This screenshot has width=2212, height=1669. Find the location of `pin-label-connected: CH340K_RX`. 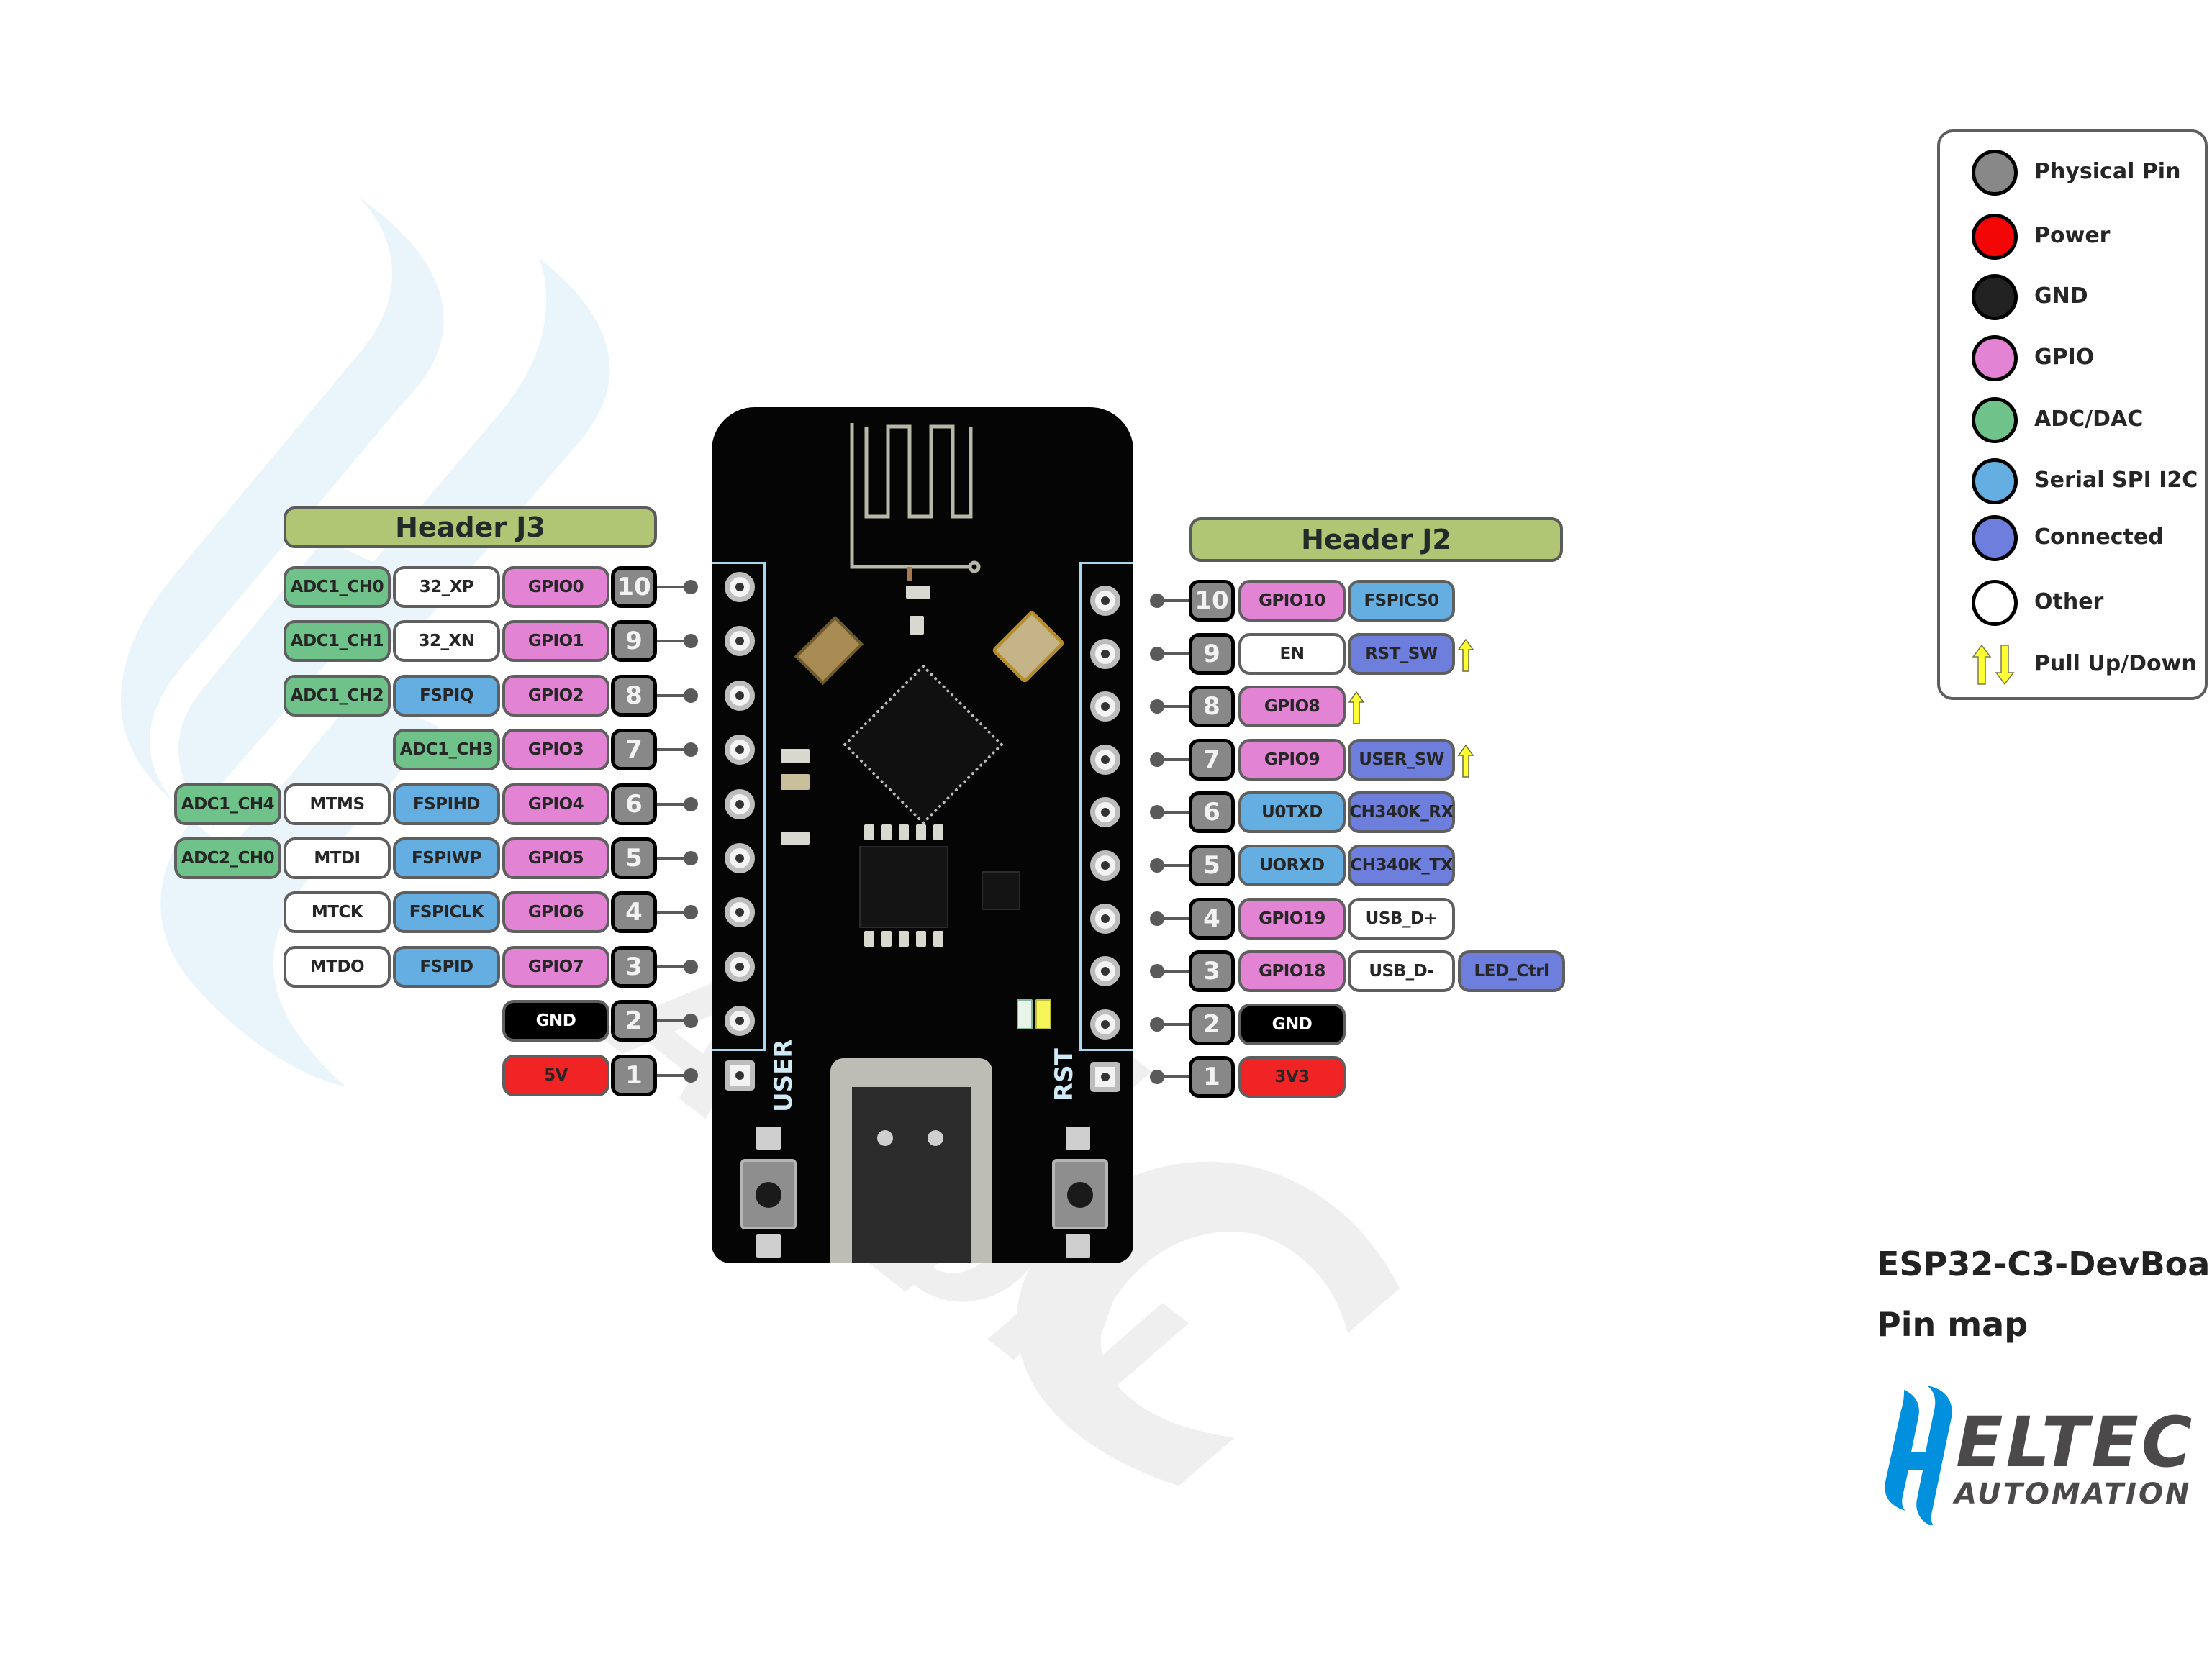

pin-label-connected: CH340K_RX is located at coordinates (1401, 812).